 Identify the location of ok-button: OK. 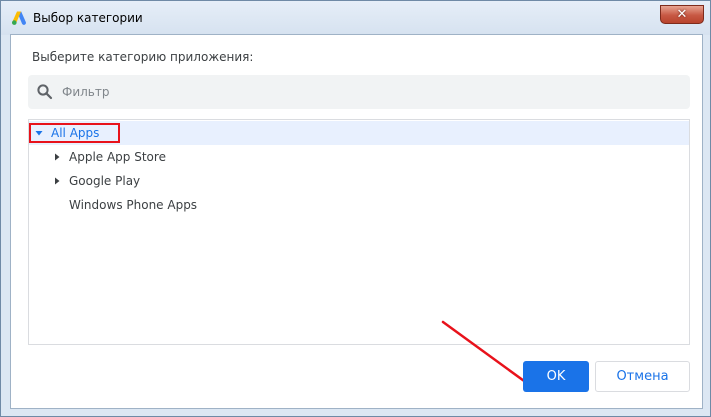
(556, 376).